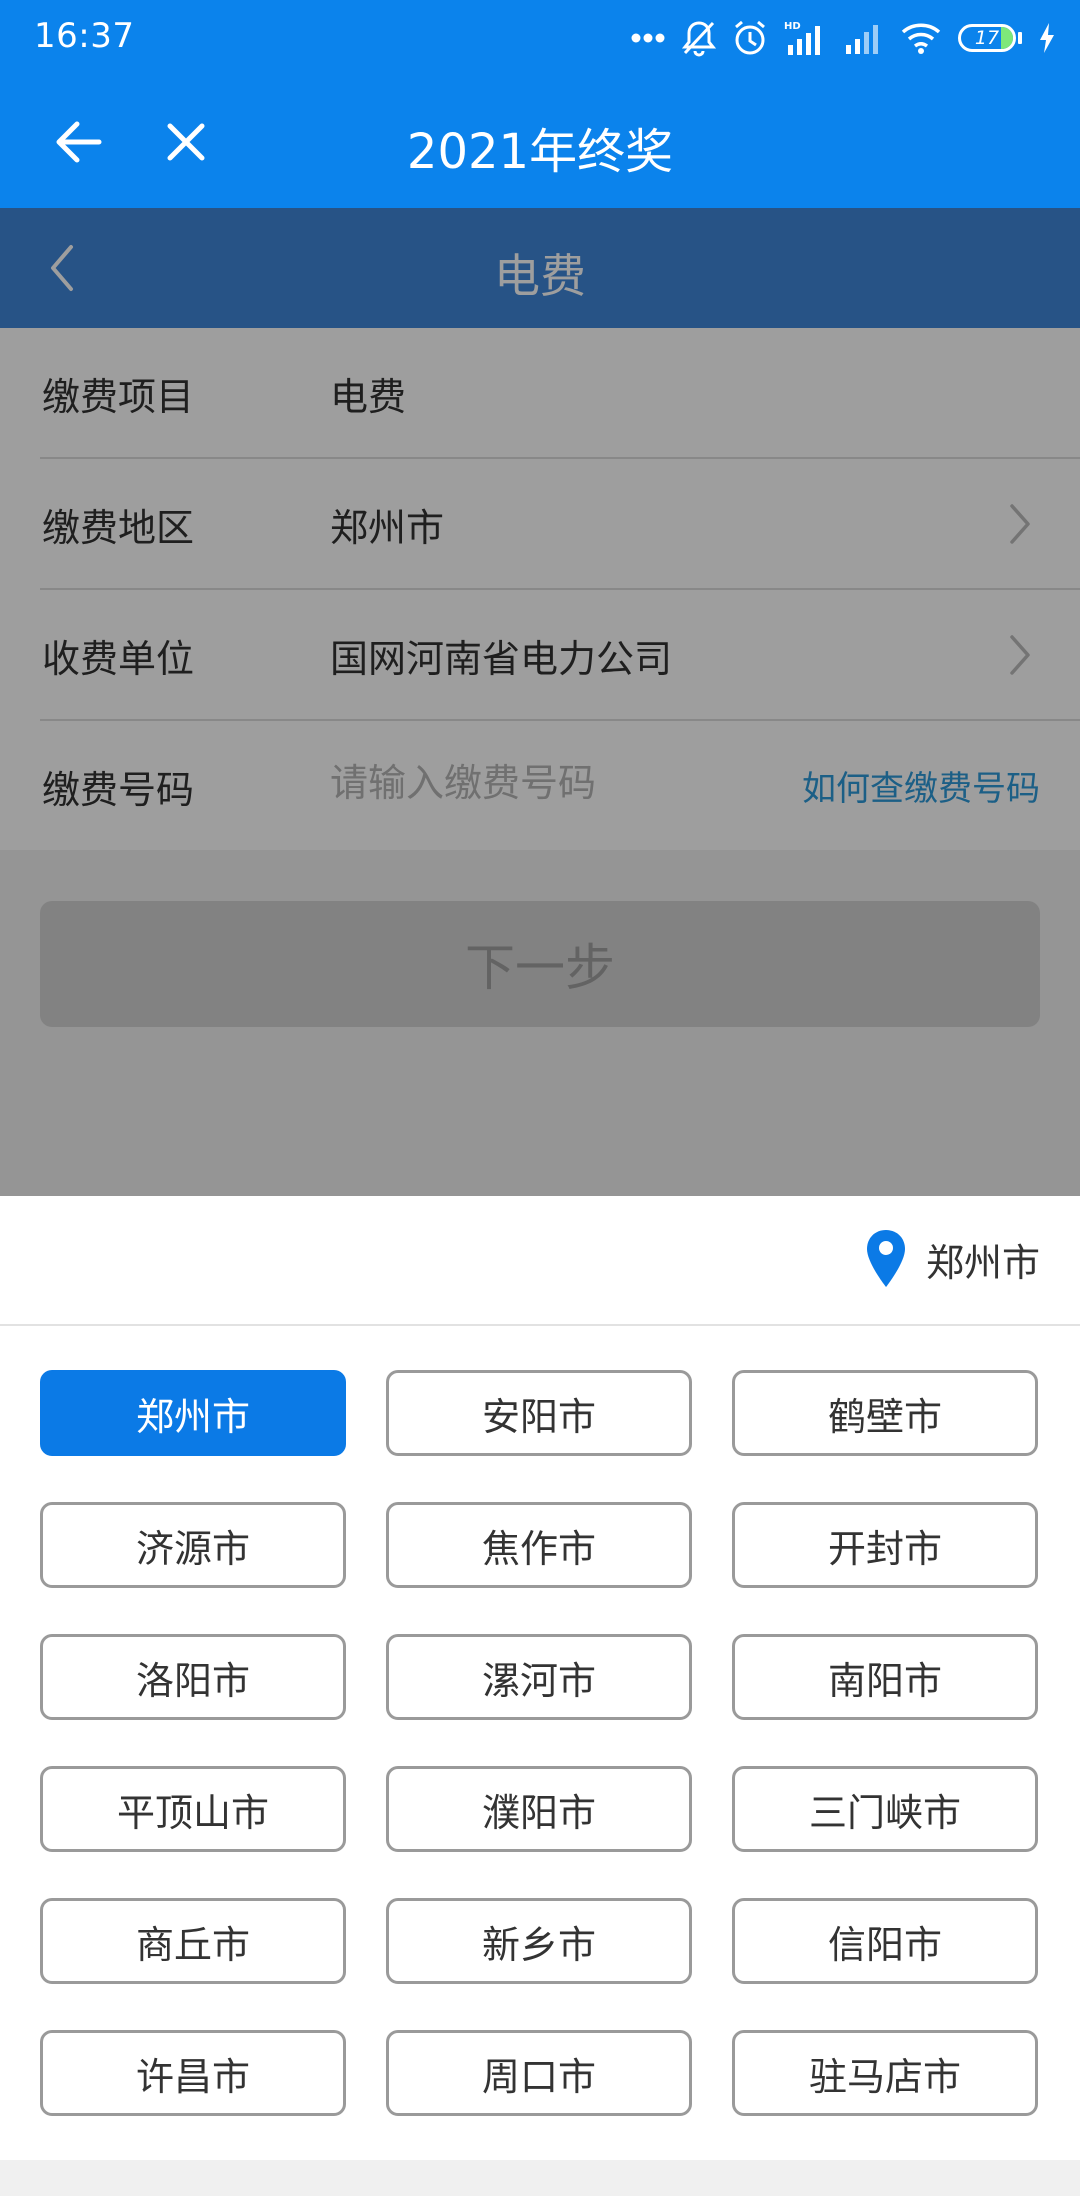 The height and width of the screenshot is (2196, 1080). I want to click on city-option: 开封市, so click(885, 1545).